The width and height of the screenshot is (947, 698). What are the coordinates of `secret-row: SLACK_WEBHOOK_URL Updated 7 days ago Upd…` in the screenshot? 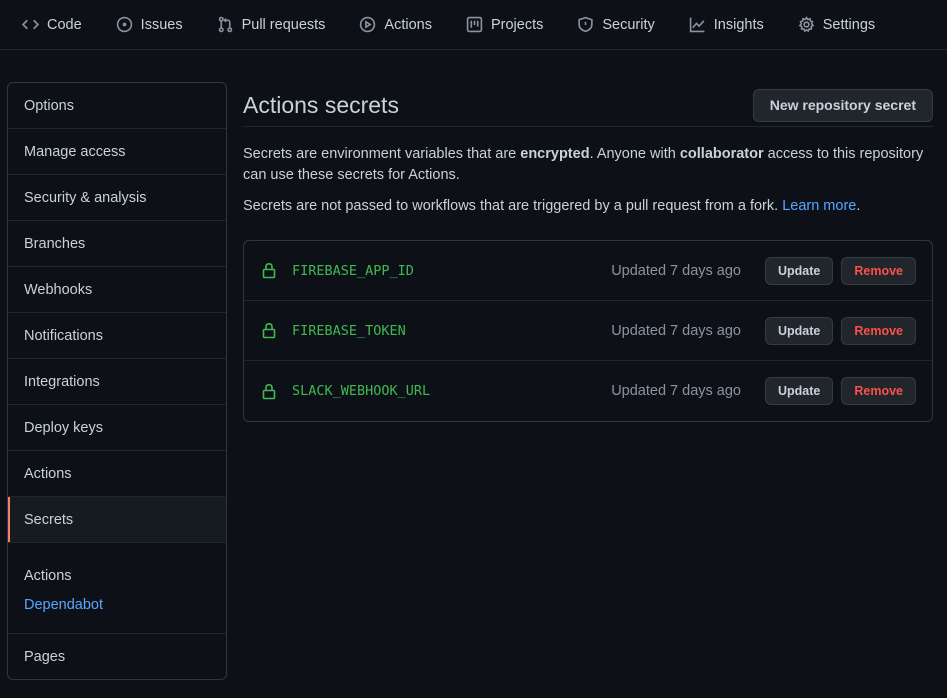 It's located at (588, 391).